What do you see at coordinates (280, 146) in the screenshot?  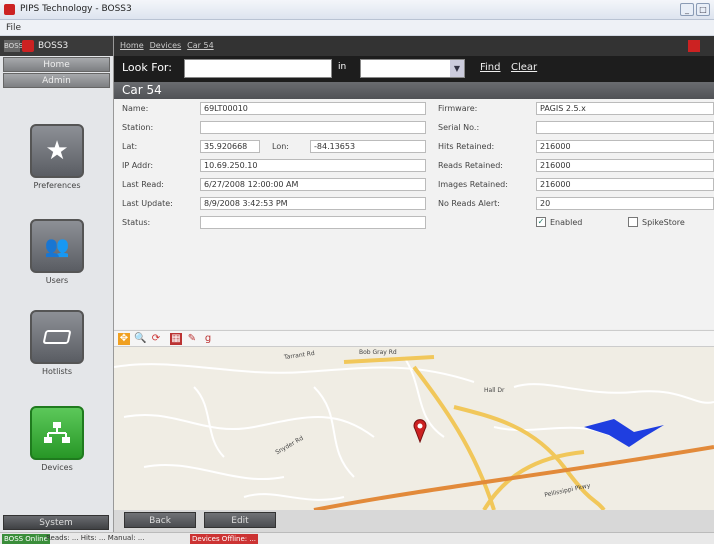 I see `lon-label: Lon:` at bounding box center [280, 146].